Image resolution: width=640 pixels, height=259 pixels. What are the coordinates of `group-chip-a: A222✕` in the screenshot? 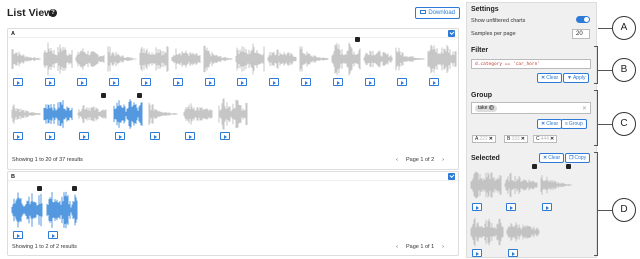 It's located at (484, 139).